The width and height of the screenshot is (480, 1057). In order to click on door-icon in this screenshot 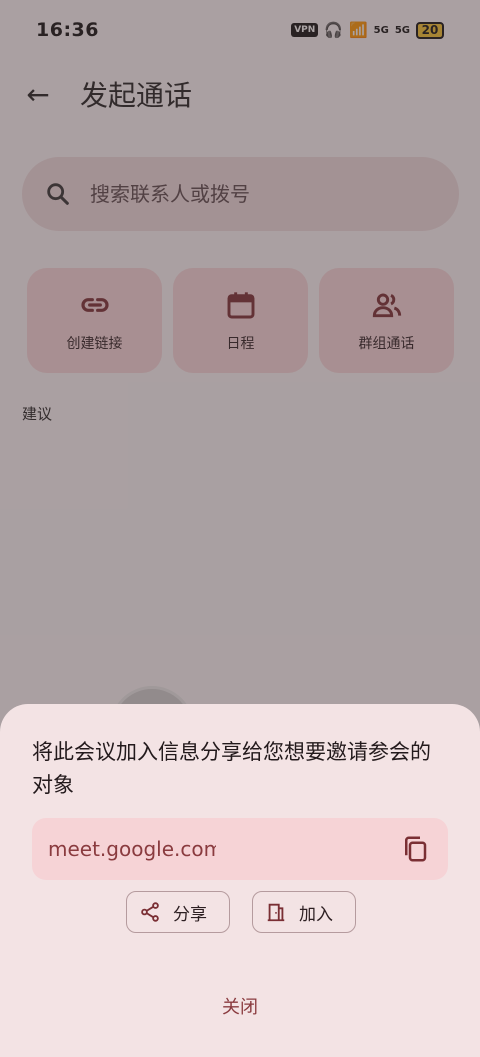, I will do `click(276, 912)`.